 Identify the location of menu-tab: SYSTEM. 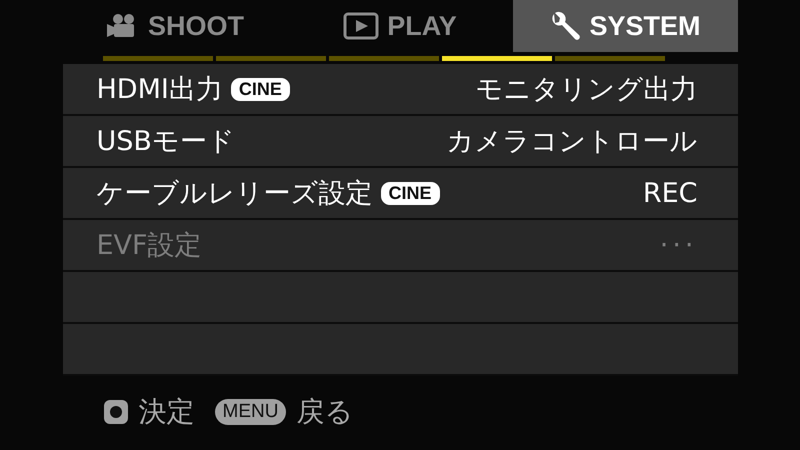
(625, 26).